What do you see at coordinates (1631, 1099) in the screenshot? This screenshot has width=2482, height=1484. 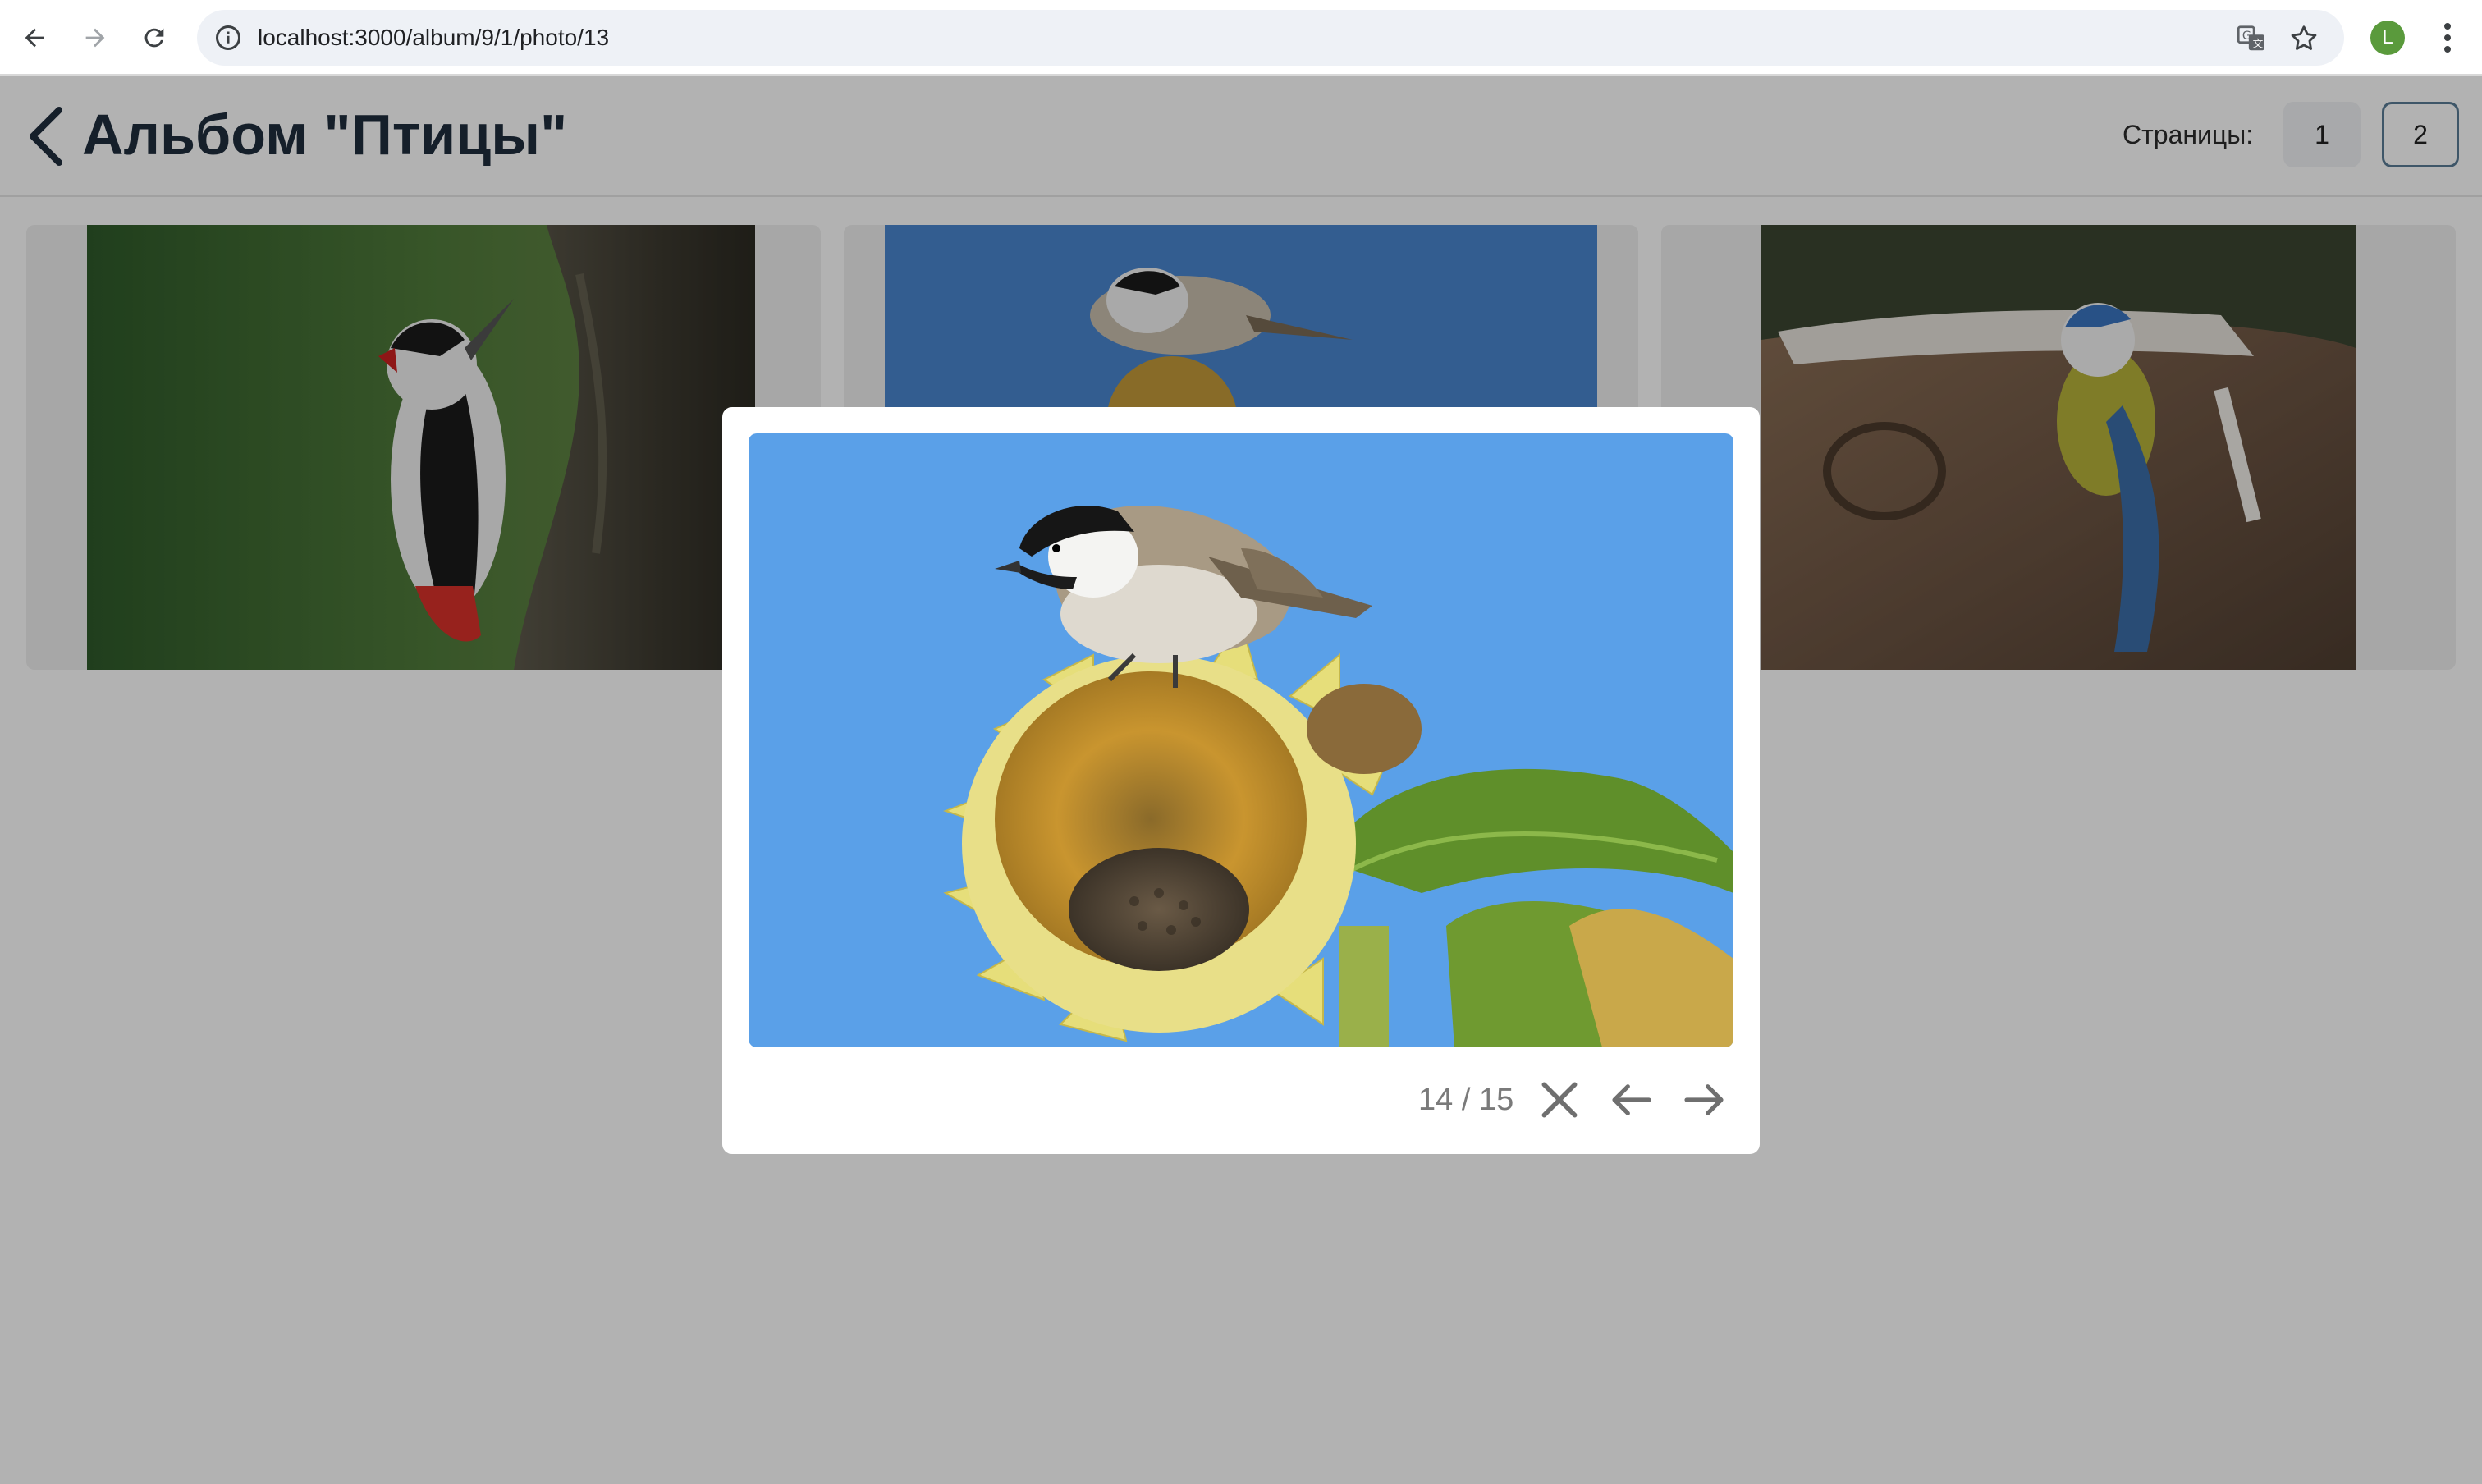 I see `arrow-left-icon` at bounding box center [1631, 1099].